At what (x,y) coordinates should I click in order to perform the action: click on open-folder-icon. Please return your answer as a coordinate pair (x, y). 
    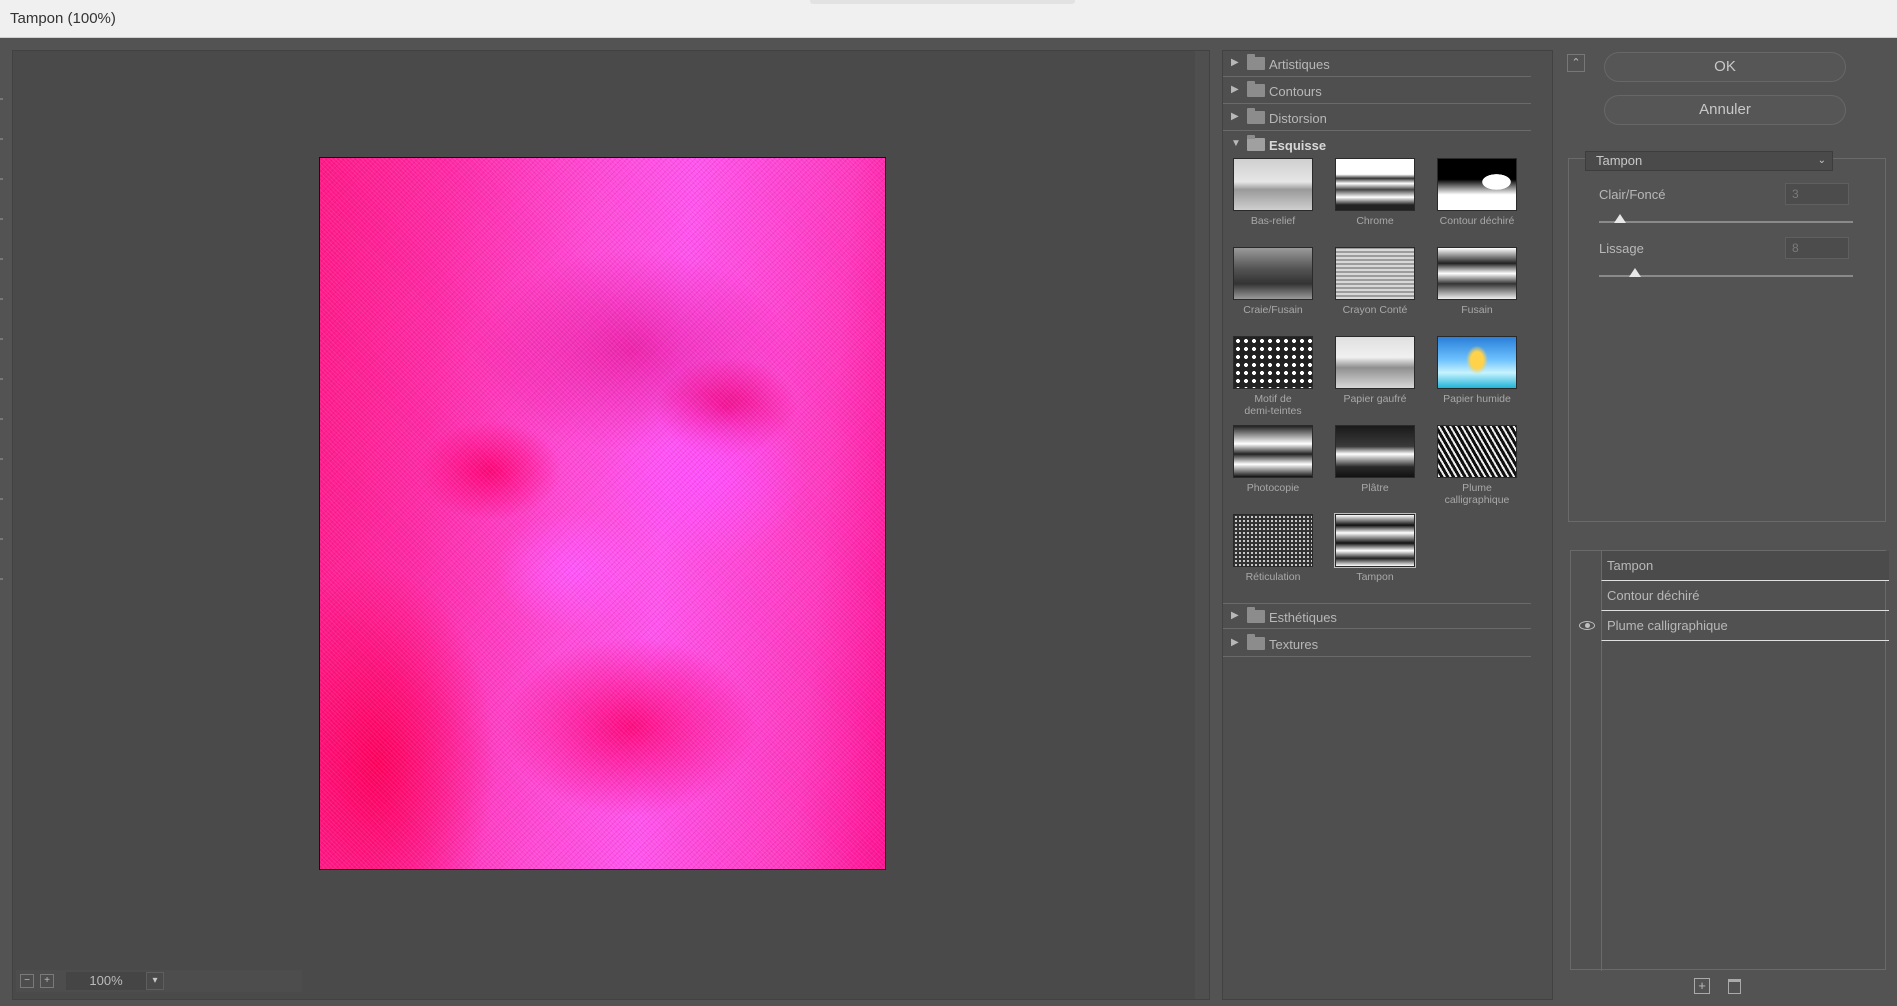
    Looking at the image, I should click on (1256, 143).